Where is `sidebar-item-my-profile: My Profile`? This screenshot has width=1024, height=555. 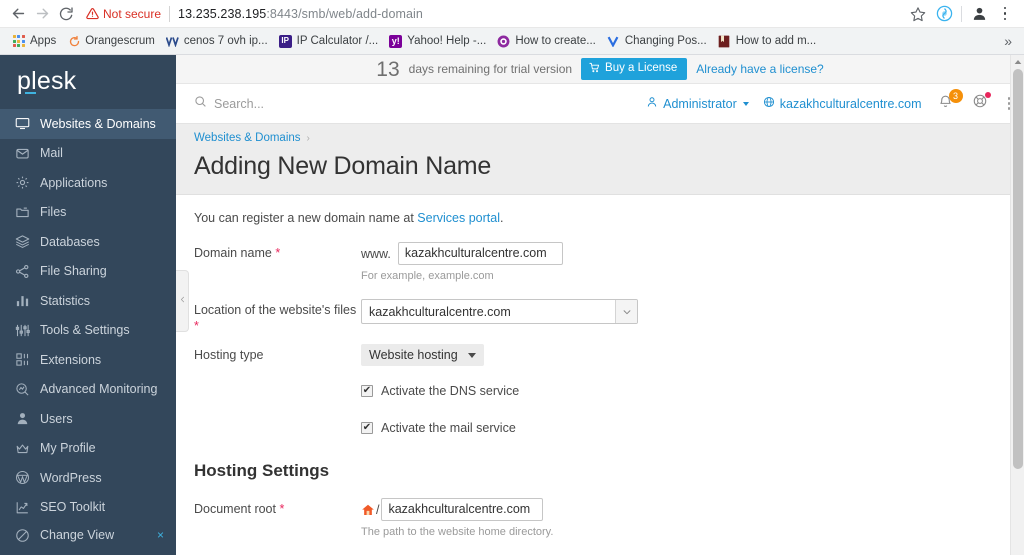
sidebar-item-my-profile: My Profile is located at coordinates (88, 449).